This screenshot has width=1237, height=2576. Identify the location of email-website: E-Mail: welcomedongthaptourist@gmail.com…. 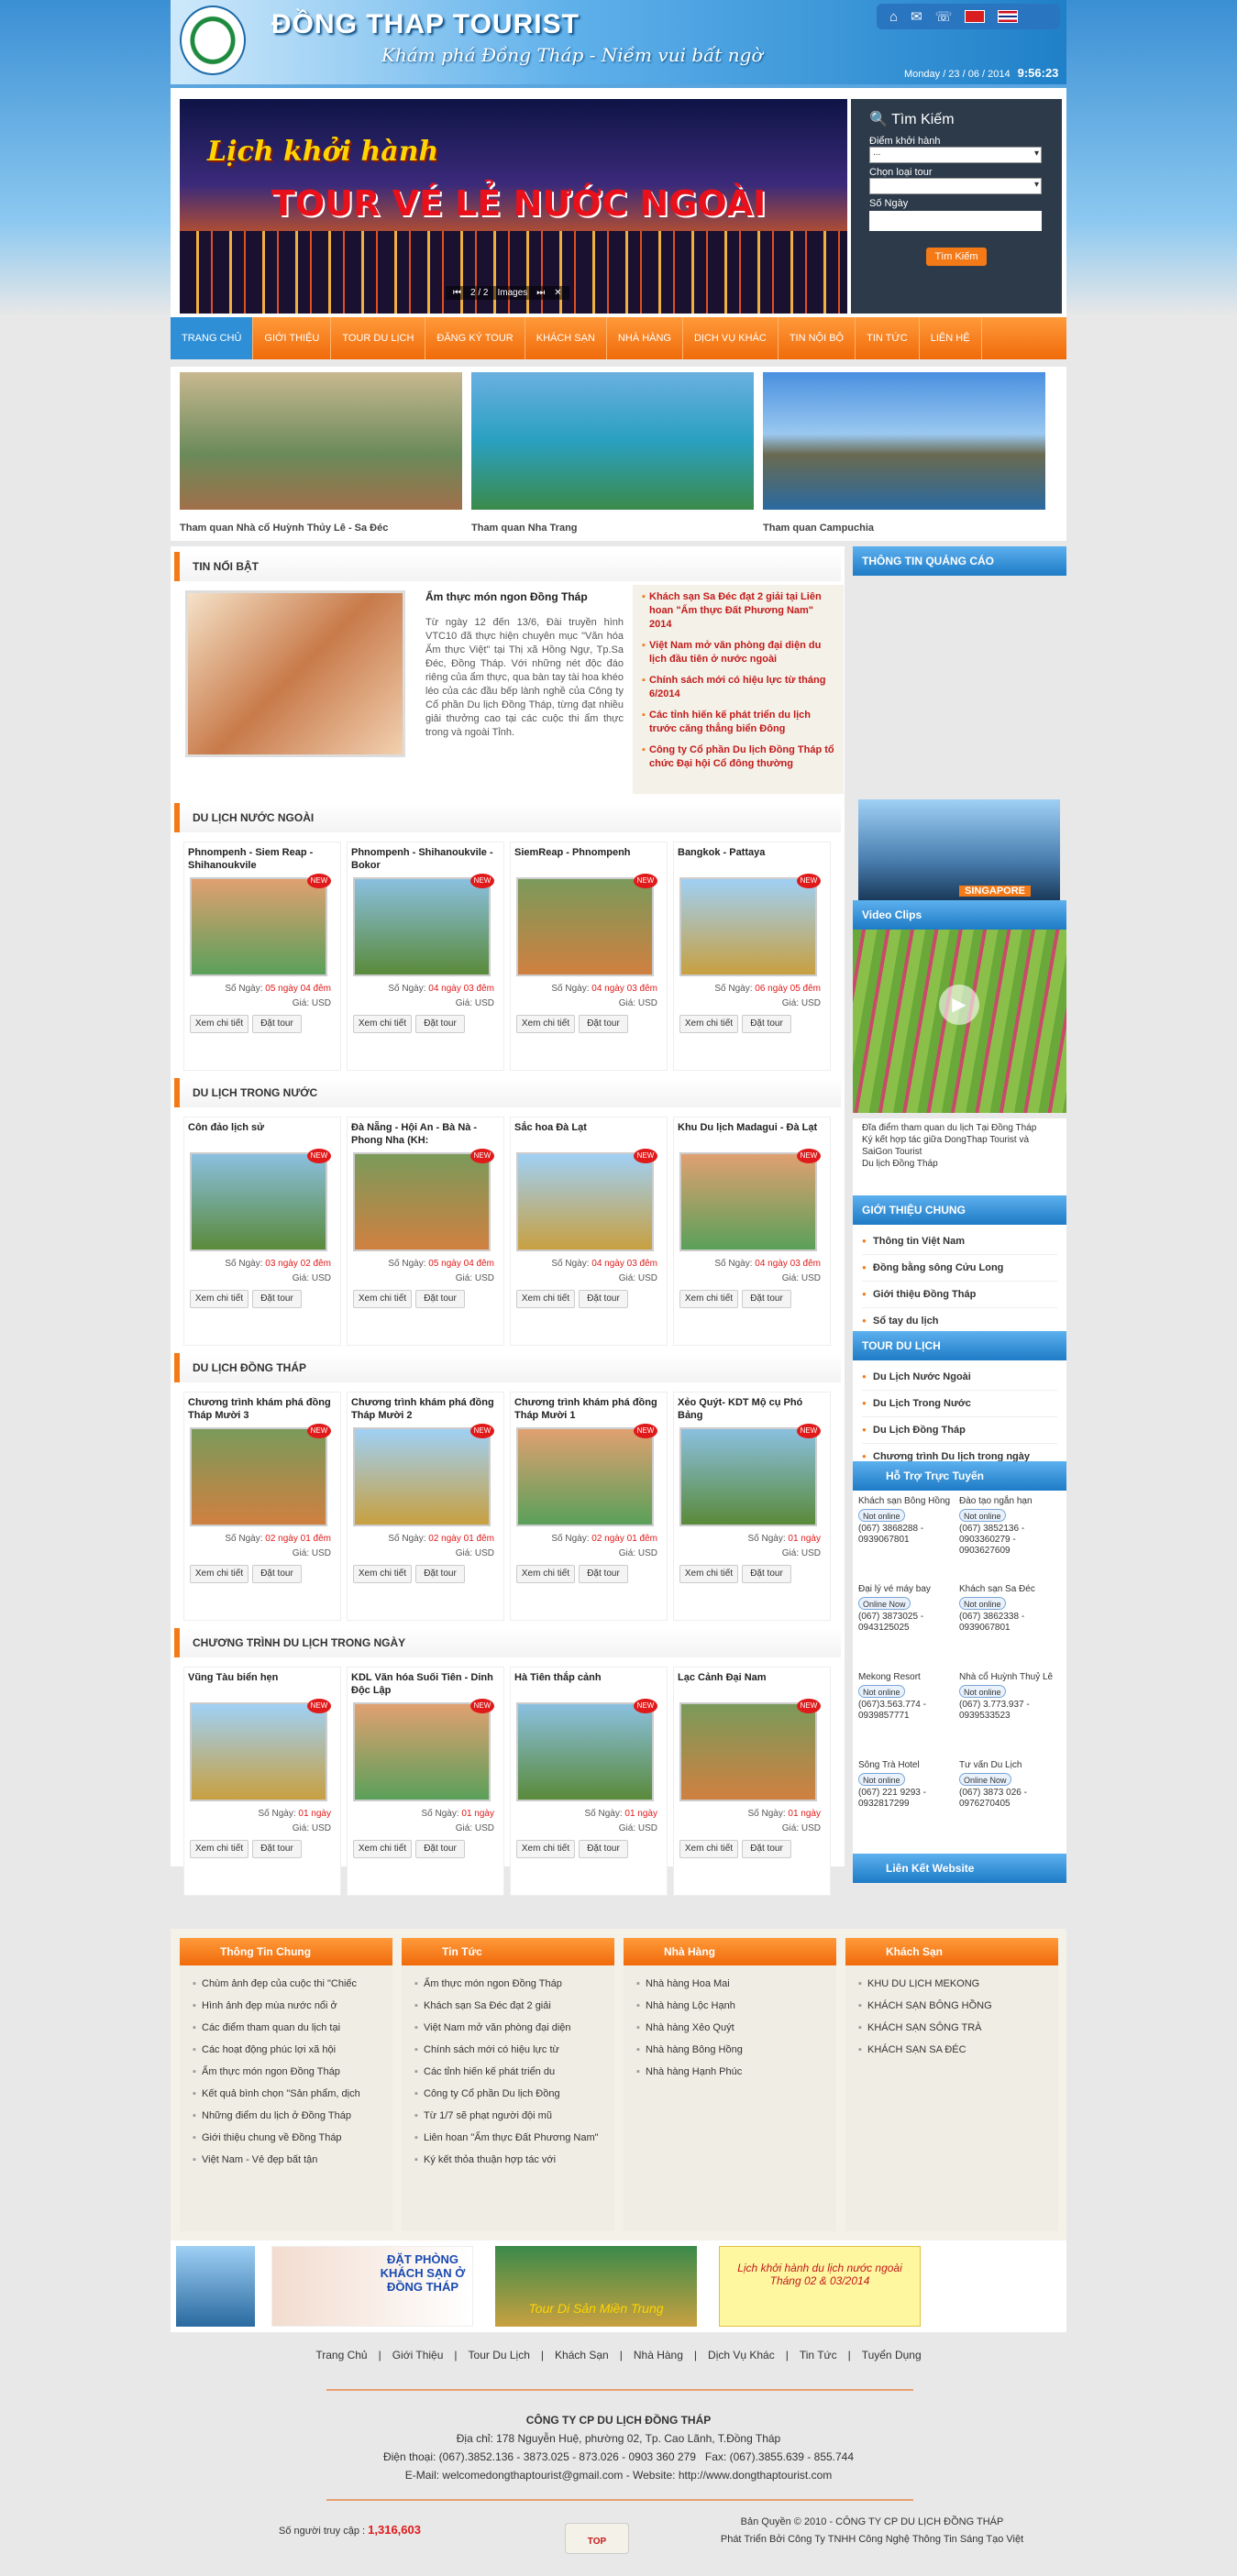
(618, 2475).